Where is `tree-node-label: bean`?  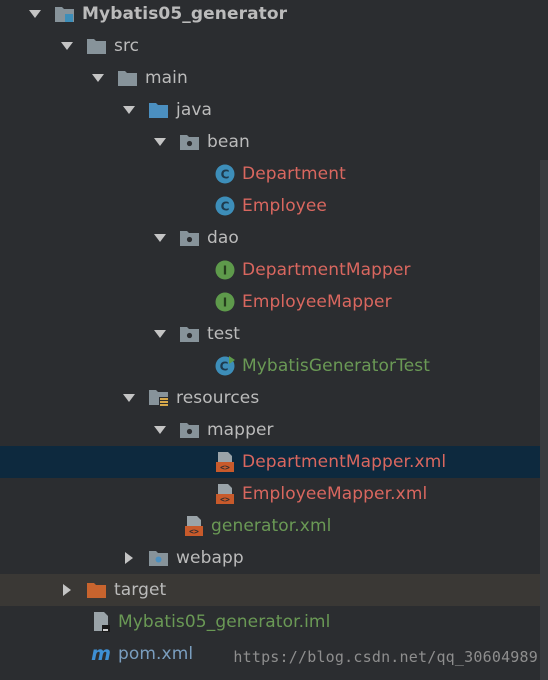
tree-node-label: bean is located at coordinates (228, 142).